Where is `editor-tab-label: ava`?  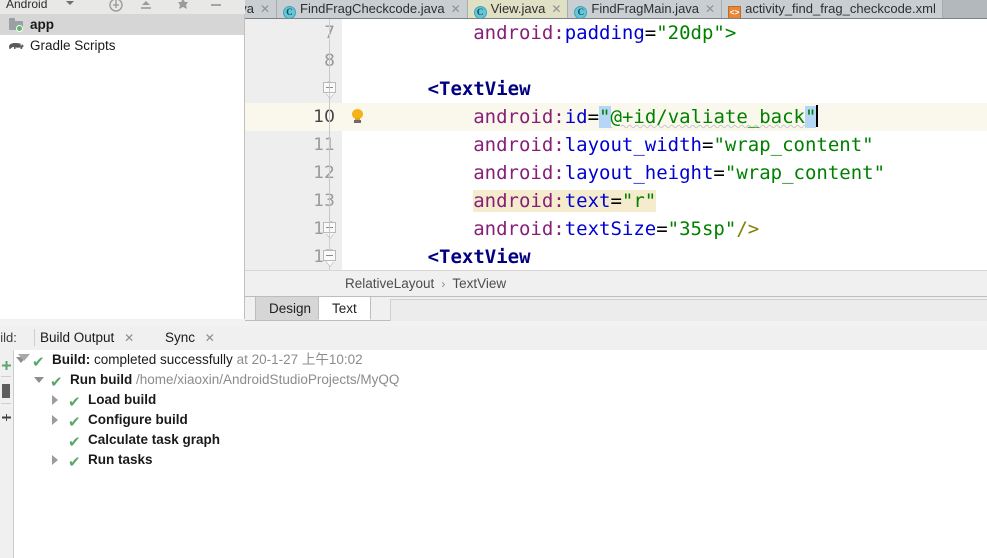 editor-tab-label: ava is located at coordinates (249, 8).